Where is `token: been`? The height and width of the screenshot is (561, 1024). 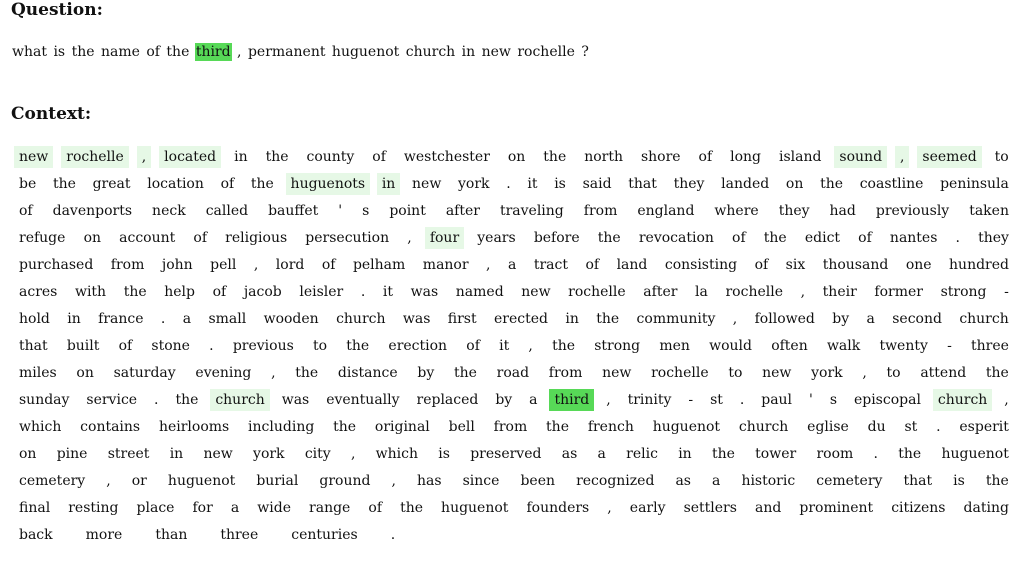
token: been is located at coordinates (538, 480).